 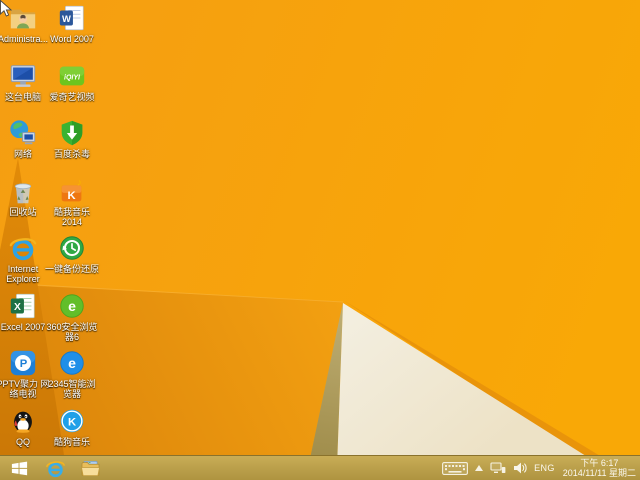 What do you see at coordinates (23, 18) in the screenshot?
I see `administrator-folder-icon` at bounding box center [23, 18].